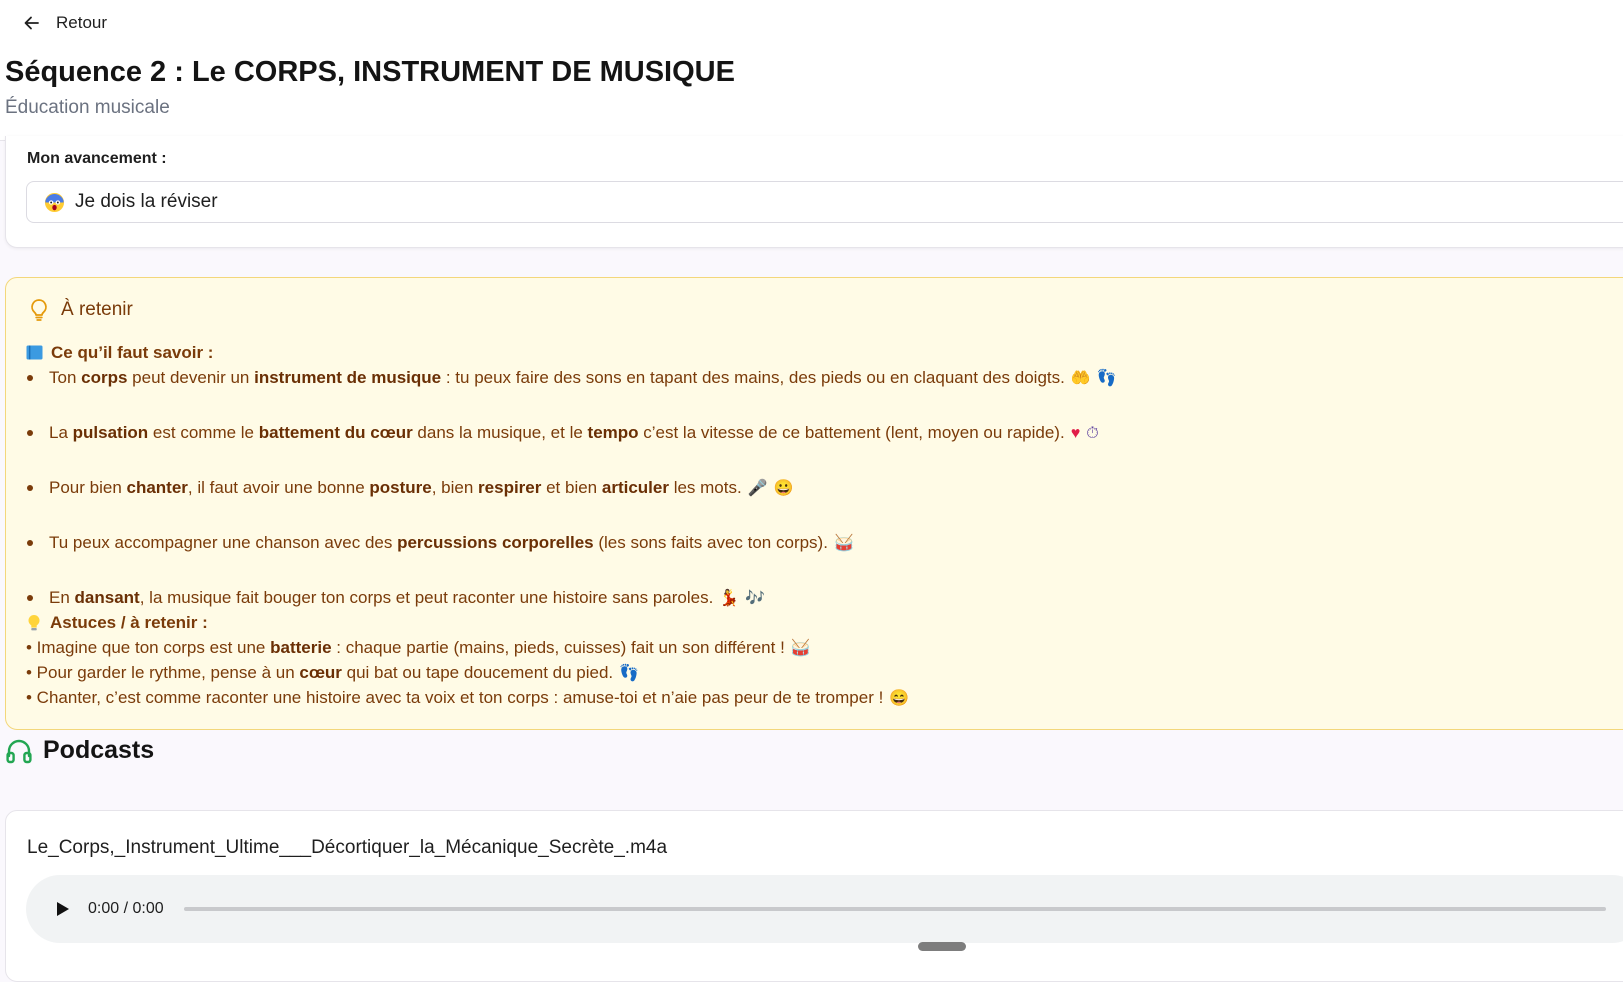 Image resolution: width=1623 pixels, height=982 pixels. I want to click on headphones-icon, so click(19, 751).